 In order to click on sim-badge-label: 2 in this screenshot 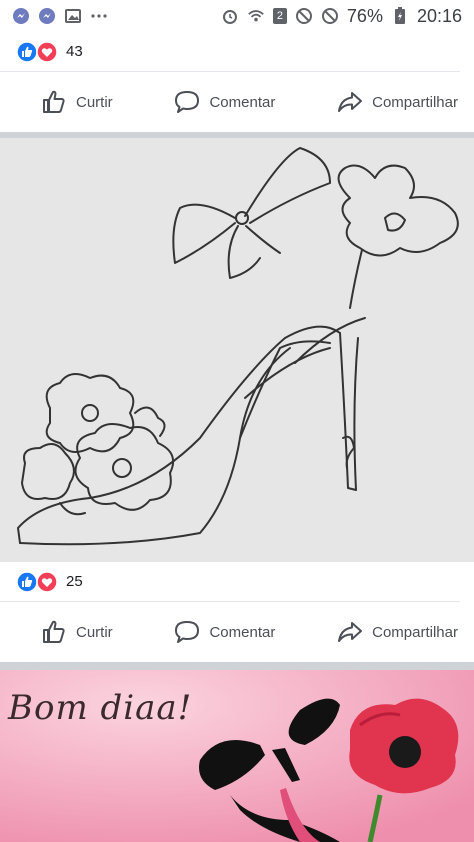, I will do `click(279, 16)`.